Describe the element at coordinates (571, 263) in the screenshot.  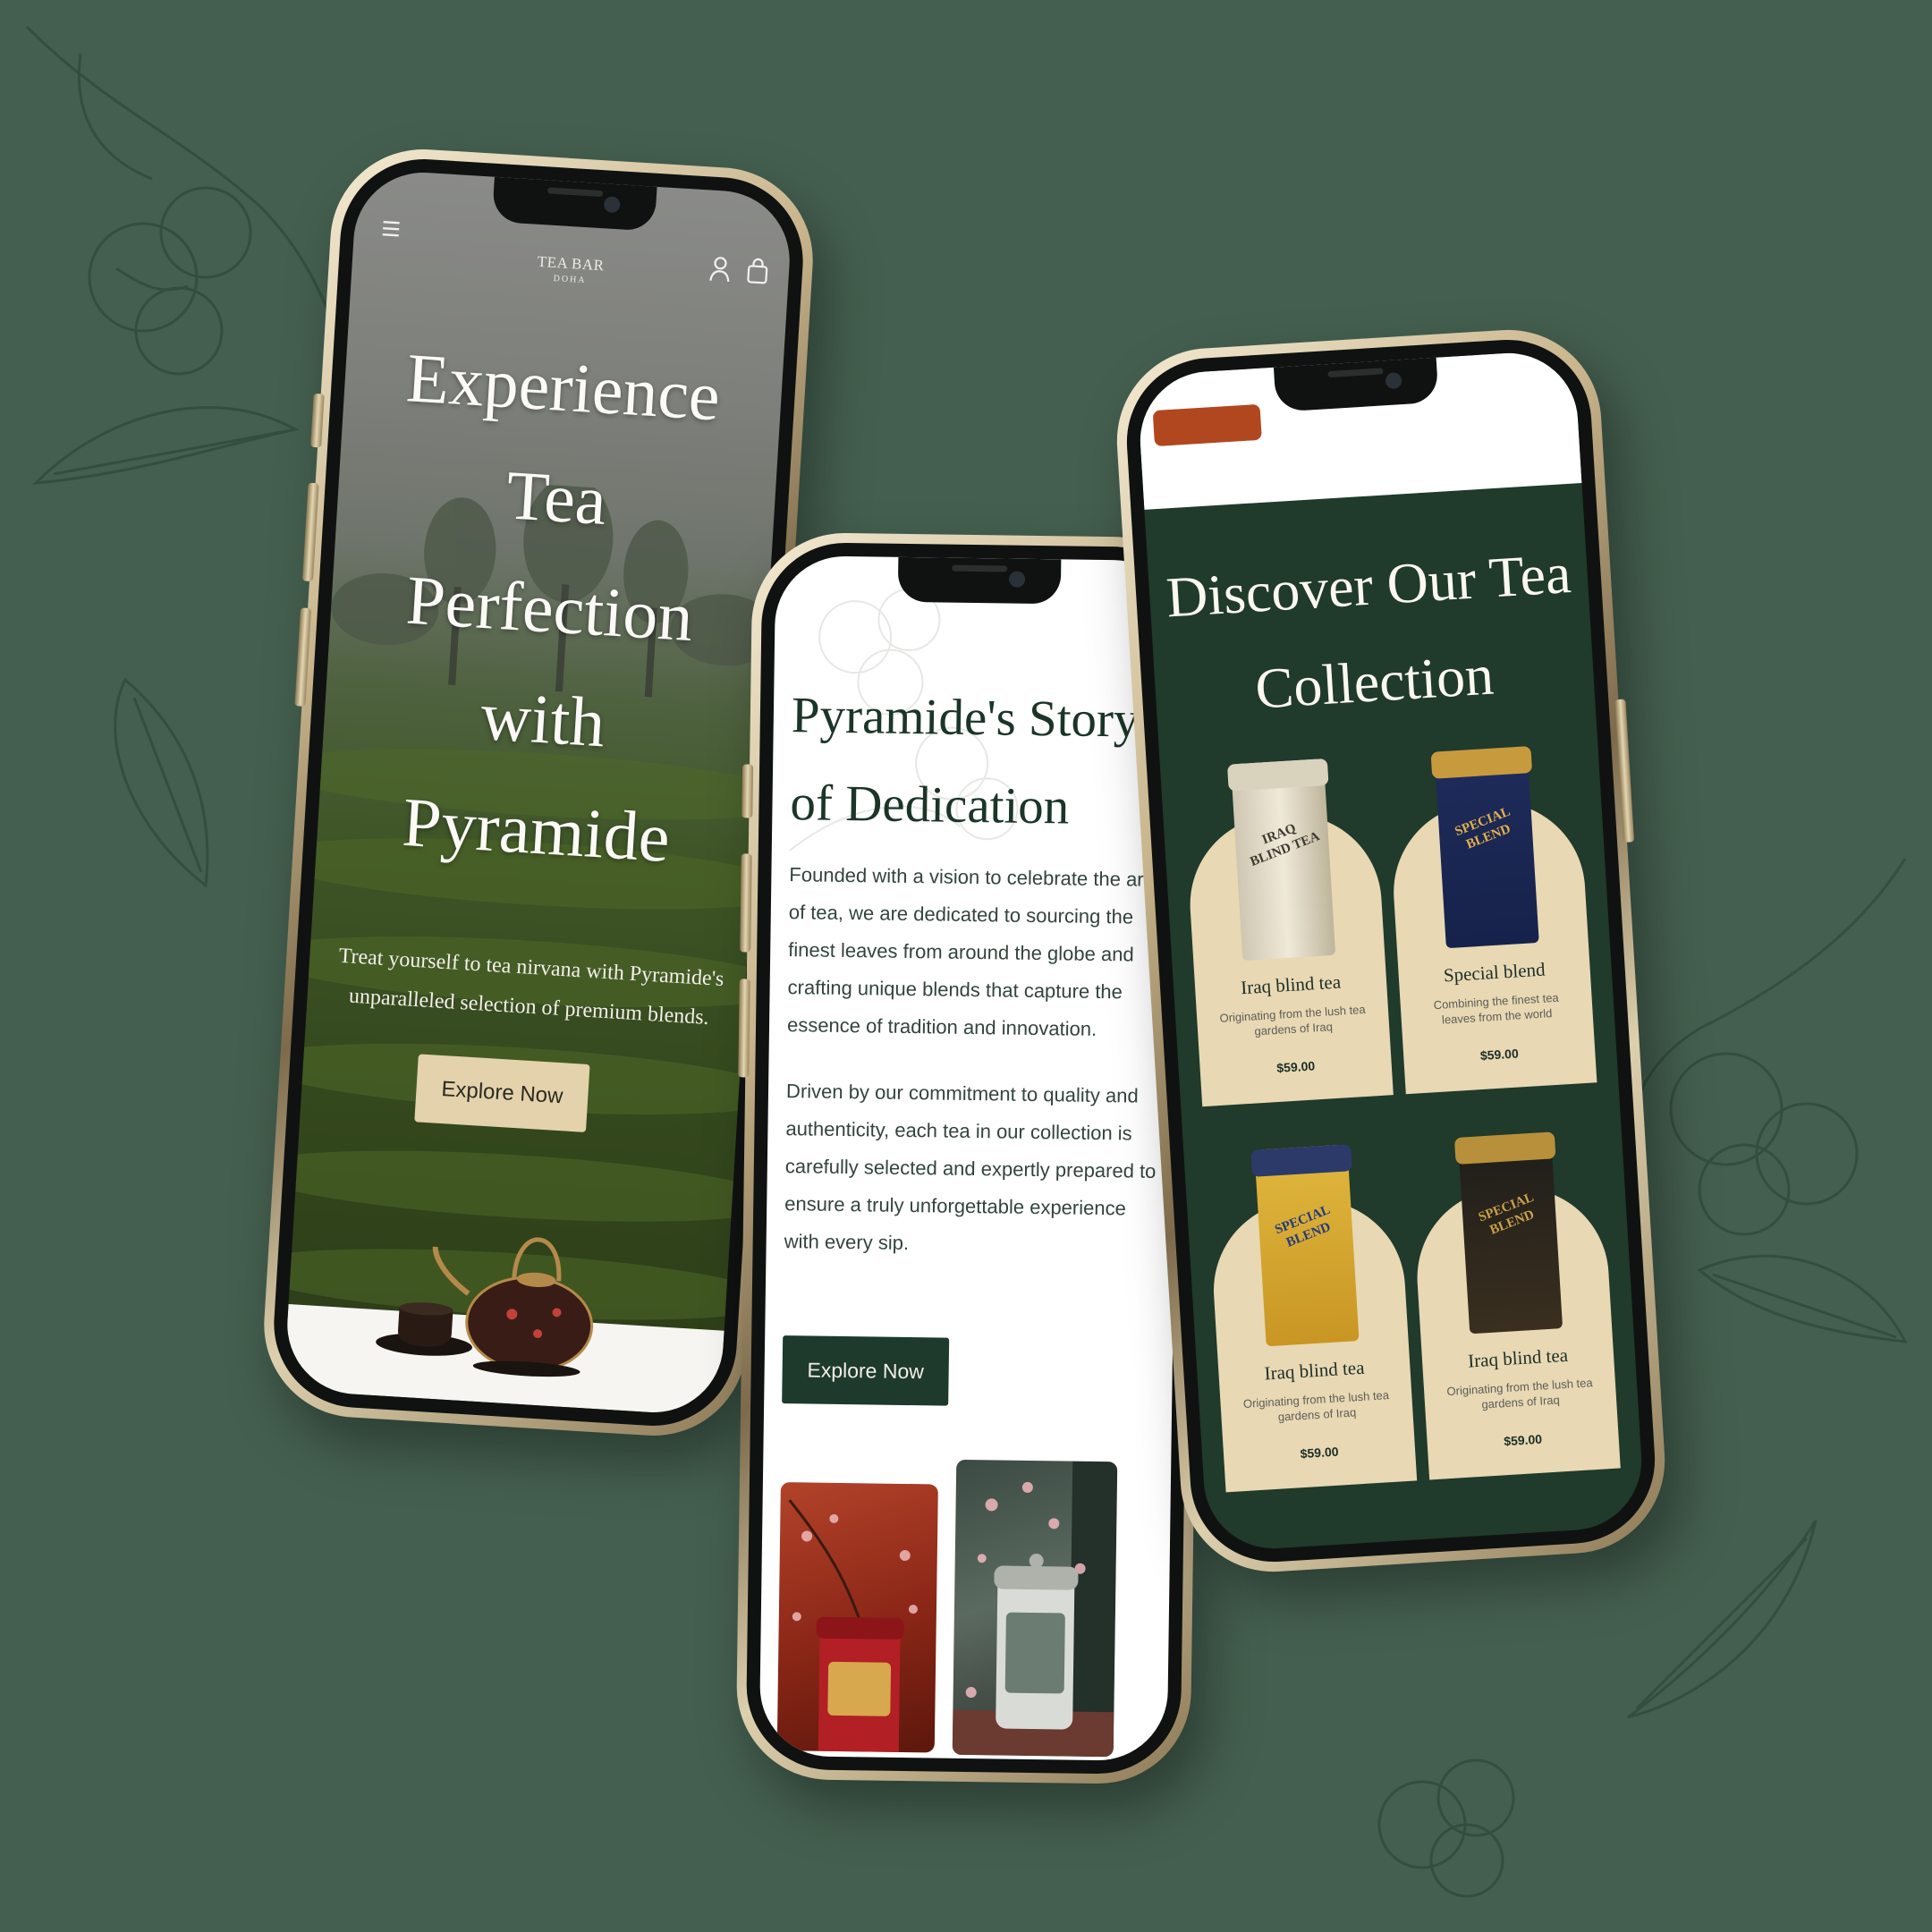
I see `logo-text: TEA BAR` at that location.